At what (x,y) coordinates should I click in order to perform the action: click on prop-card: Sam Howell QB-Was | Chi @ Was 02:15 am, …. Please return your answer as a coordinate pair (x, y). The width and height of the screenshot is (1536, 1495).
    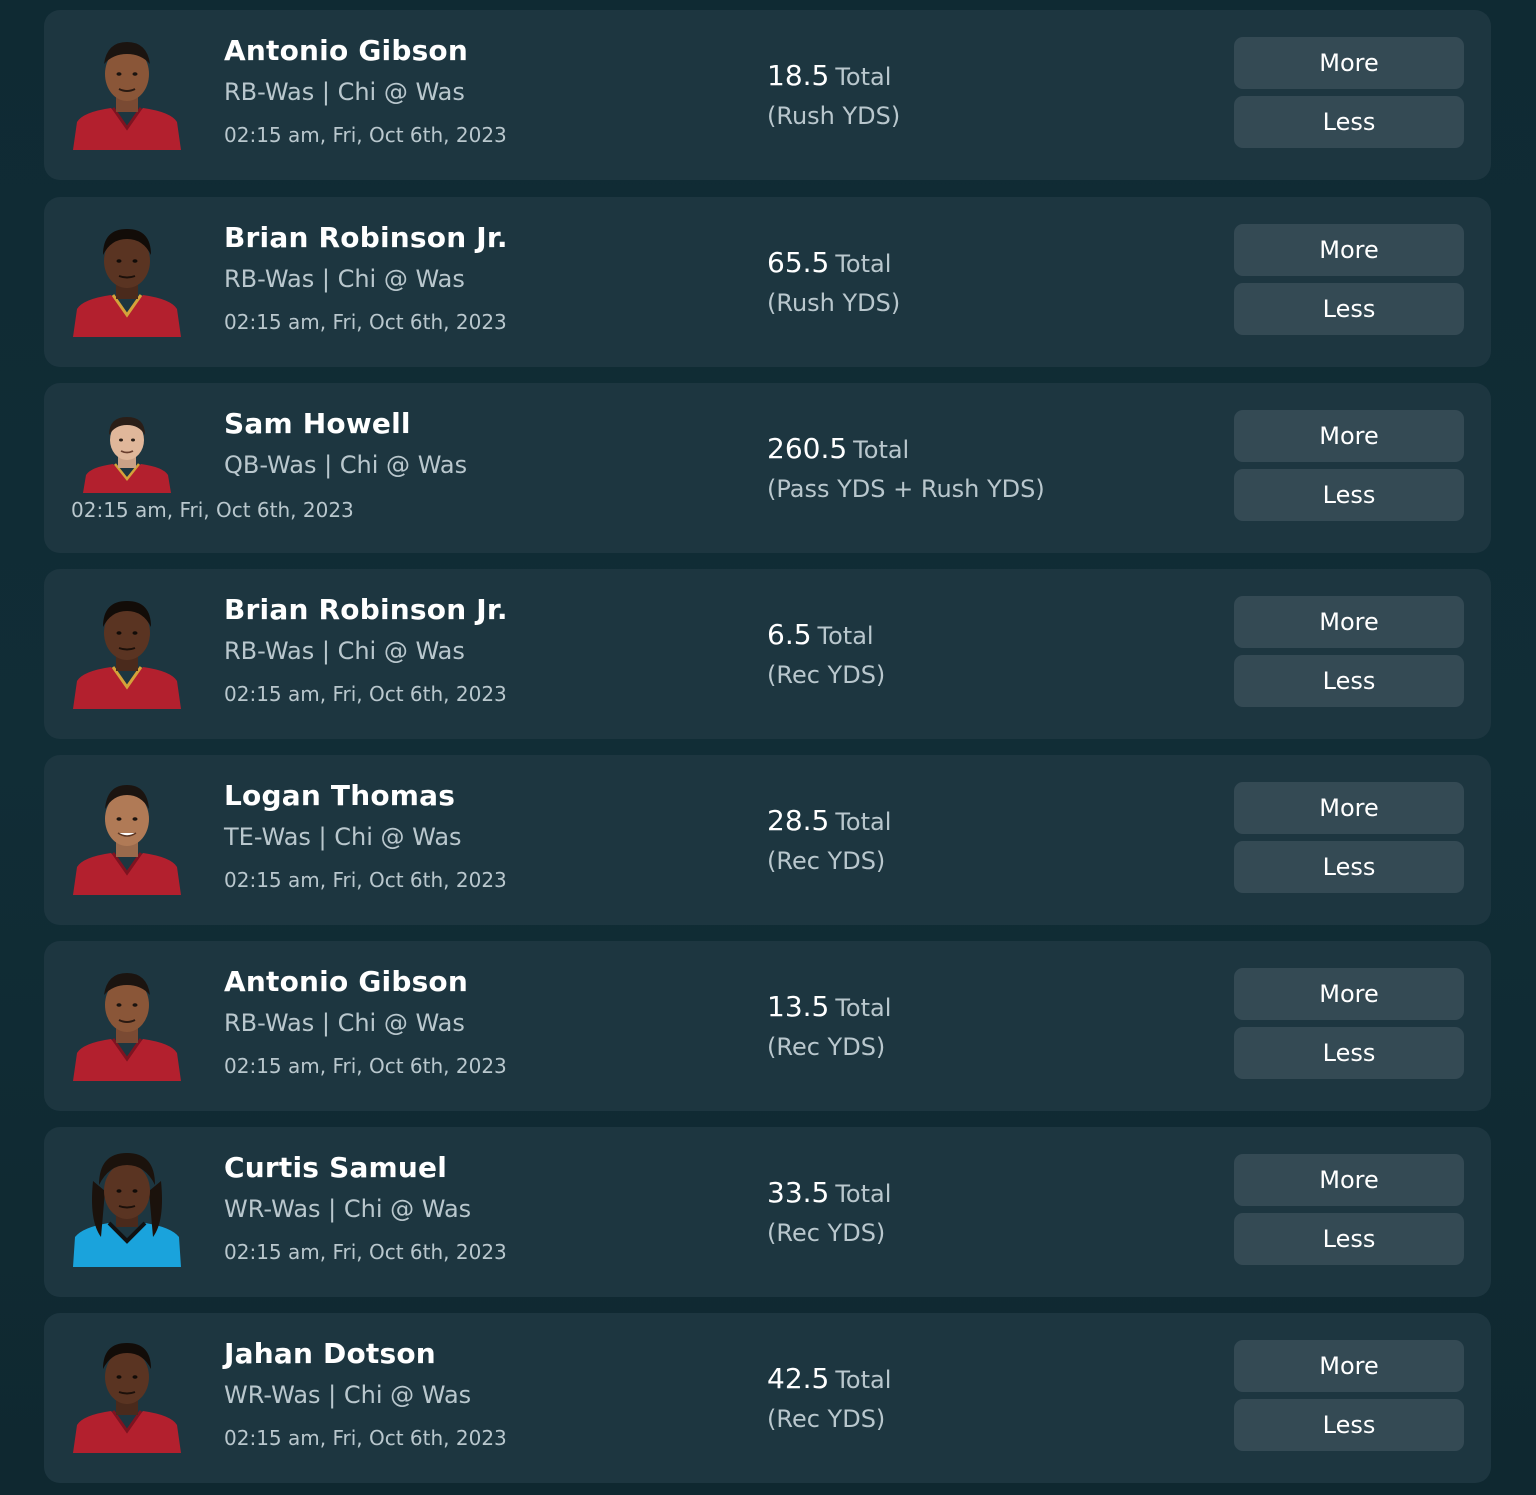
    Looking at the image, I should click on (767, 468).